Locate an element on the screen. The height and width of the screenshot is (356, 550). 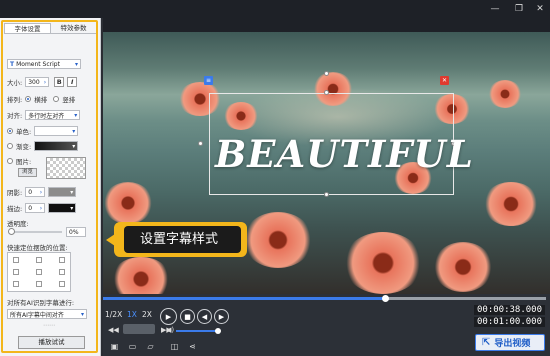
image-fill-label: 图片: is located at coordinates (24, 162).